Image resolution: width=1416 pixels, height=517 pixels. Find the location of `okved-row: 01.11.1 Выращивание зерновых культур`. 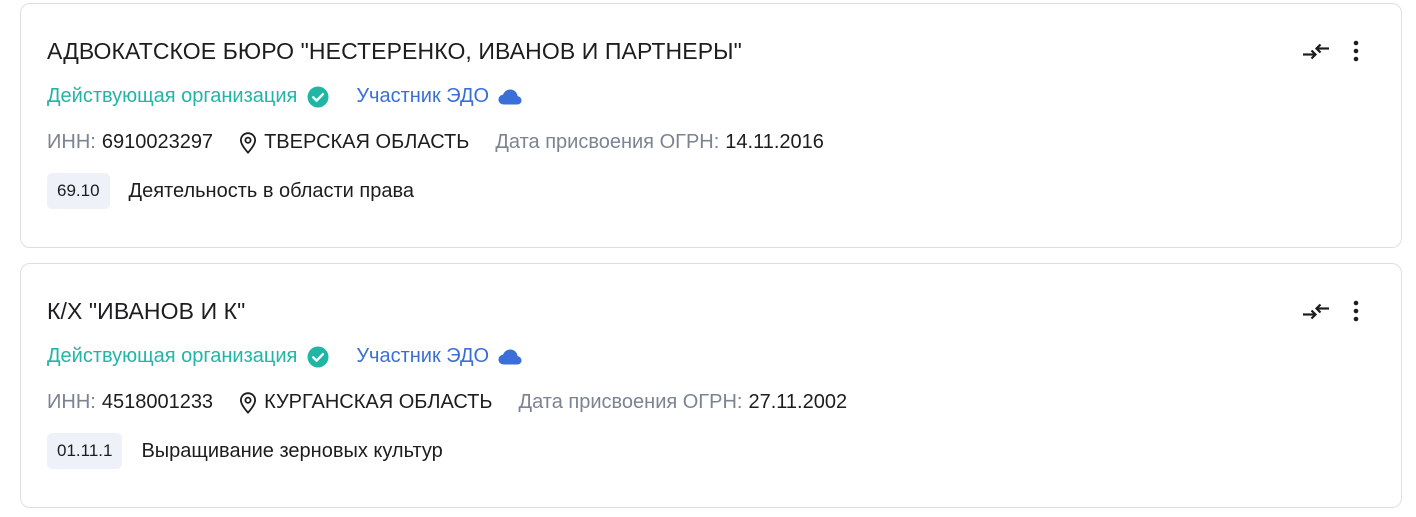

okved-row: 01.11.1 Выращивание зерновых культур is located at coordinates (245, 451).